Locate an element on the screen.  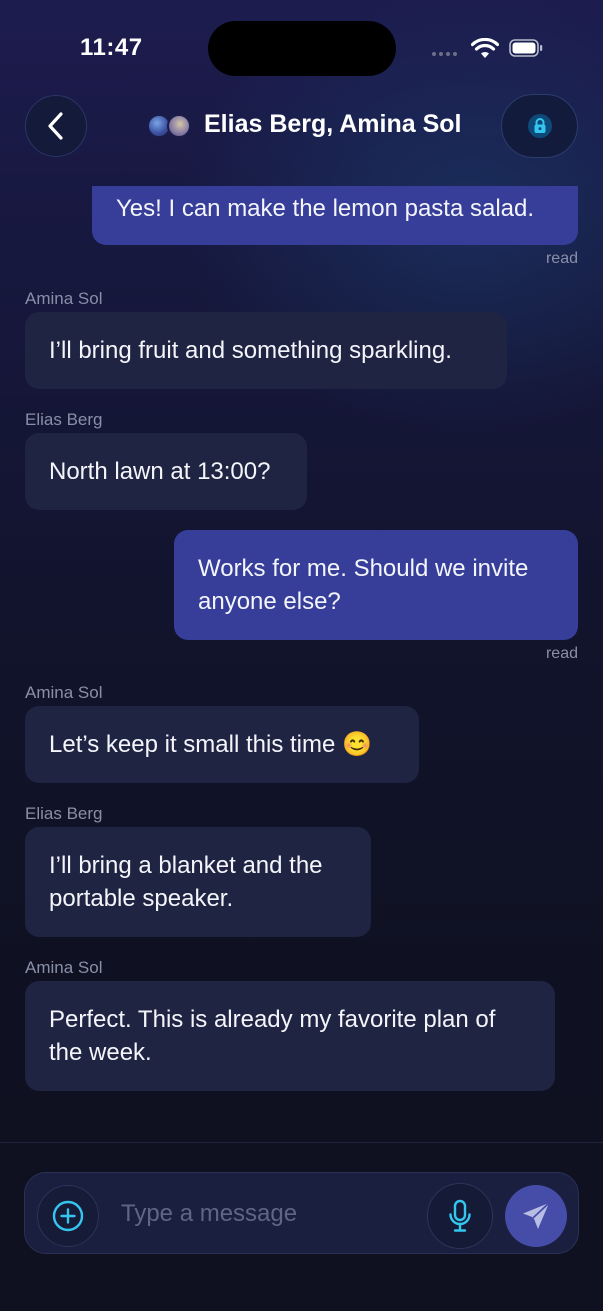
message-text: Let’s keep it small this time 😊 is located at coordinates (210, 744).